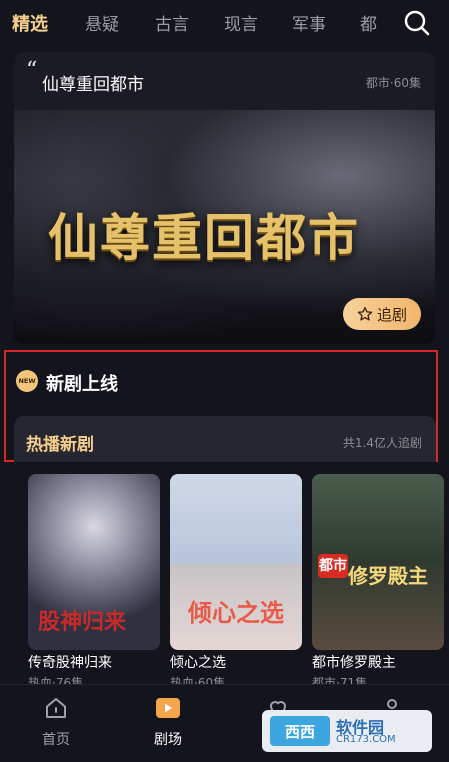 Image resolution: width=449 pixels, height=762 pixels. Describe the element at coordinates (27, 381) in the screenshot. I see `new-badge-icon: NEW` at that location.